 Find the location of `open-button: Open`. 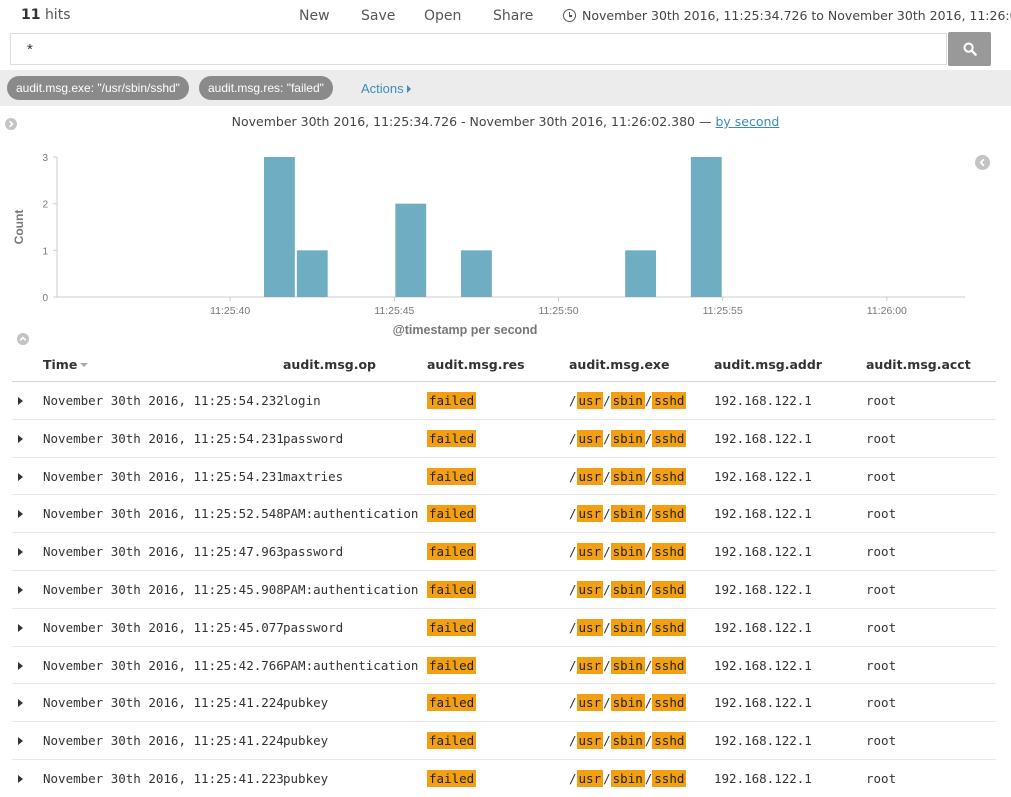

open-button: Open is located at coordinates (442, 16).